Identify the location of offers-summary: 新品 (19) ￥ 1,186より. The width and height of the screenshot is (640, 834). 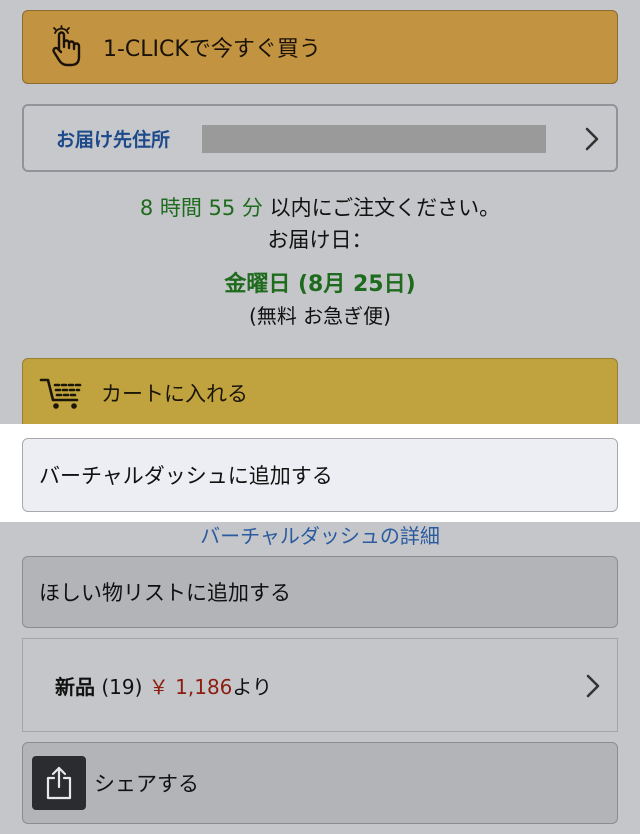
(163, 685).